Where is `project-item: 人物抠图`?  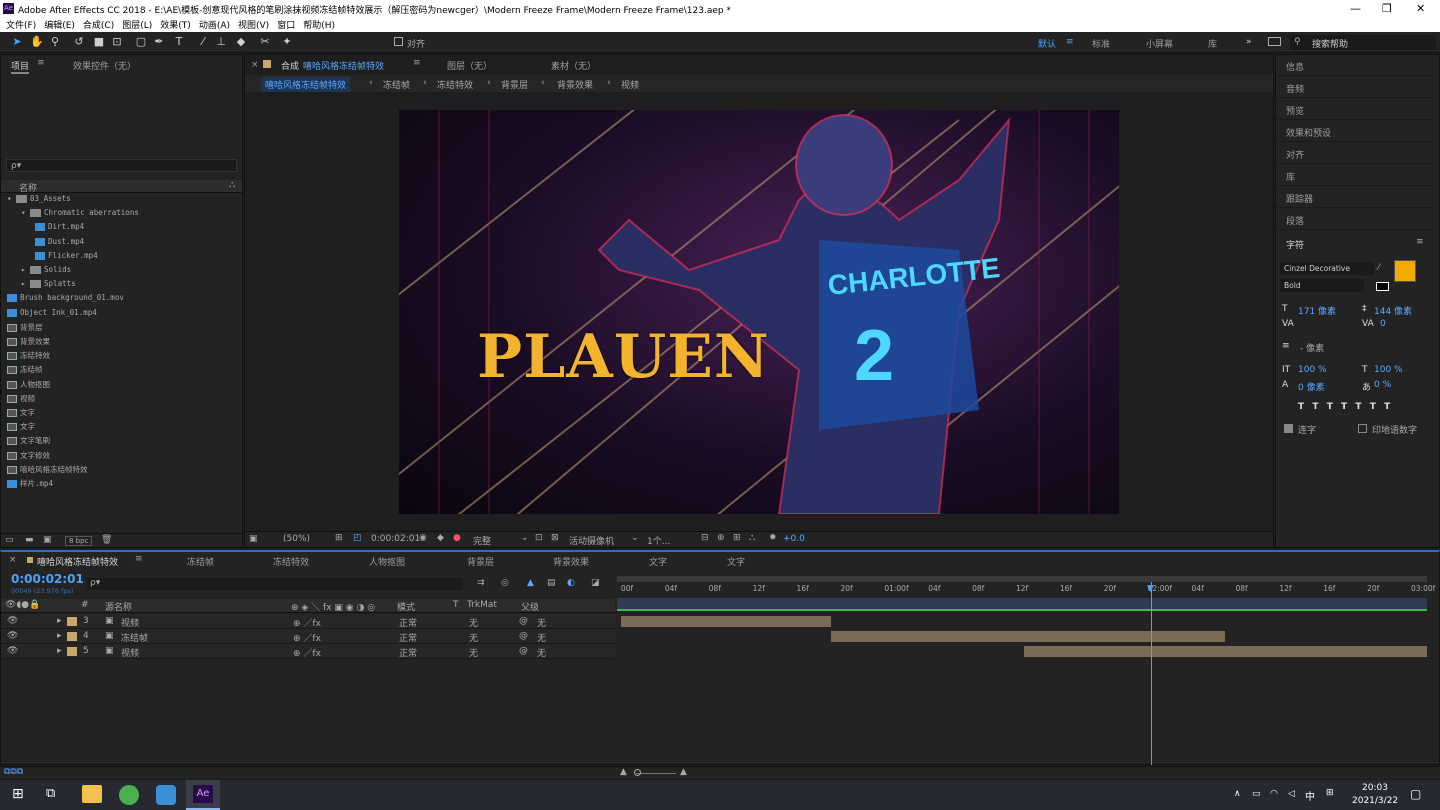
project-item: 人物抠图 is located at coordinates (25, 386).